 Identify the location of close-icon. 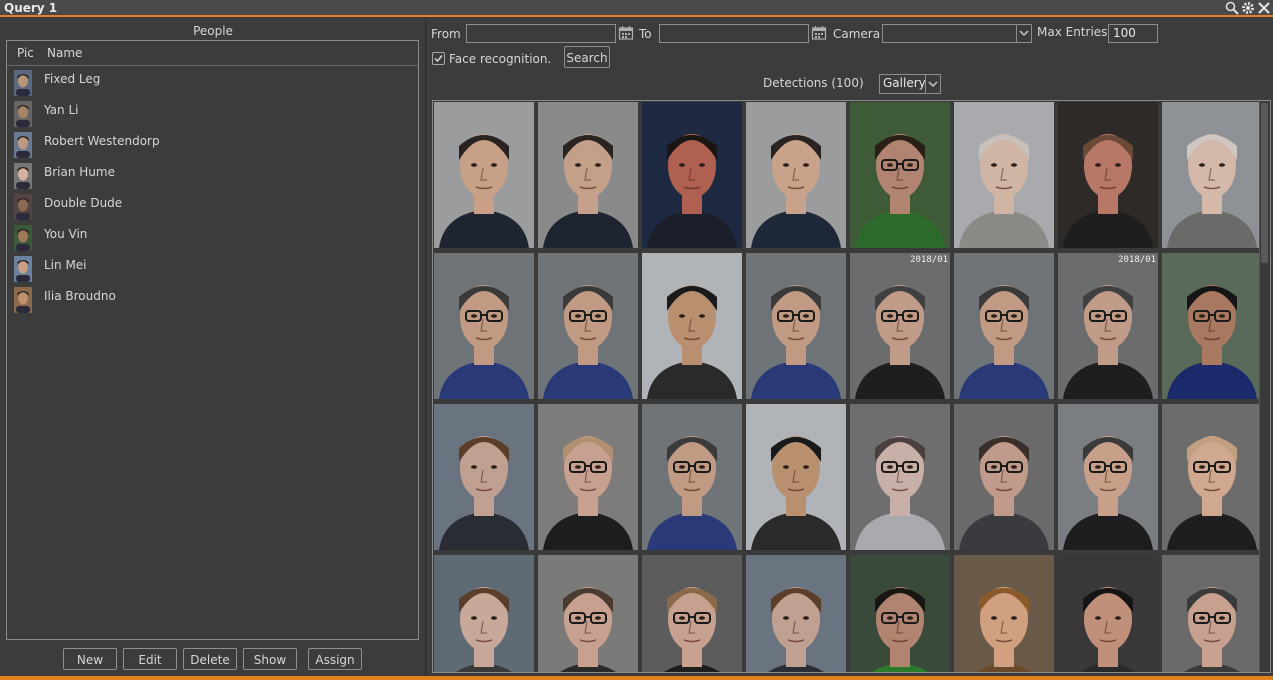
(1264, 8).